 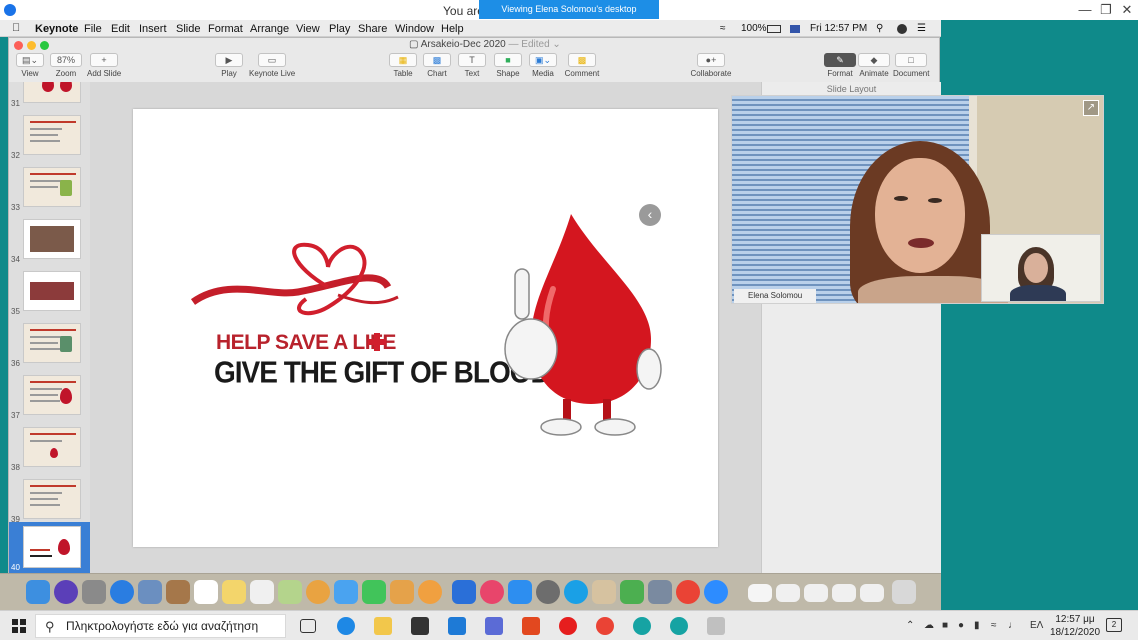 What do you see at coordinates (290, 592) in the screenshot?
I see `maps-icon` at bounding box center [290, 592].